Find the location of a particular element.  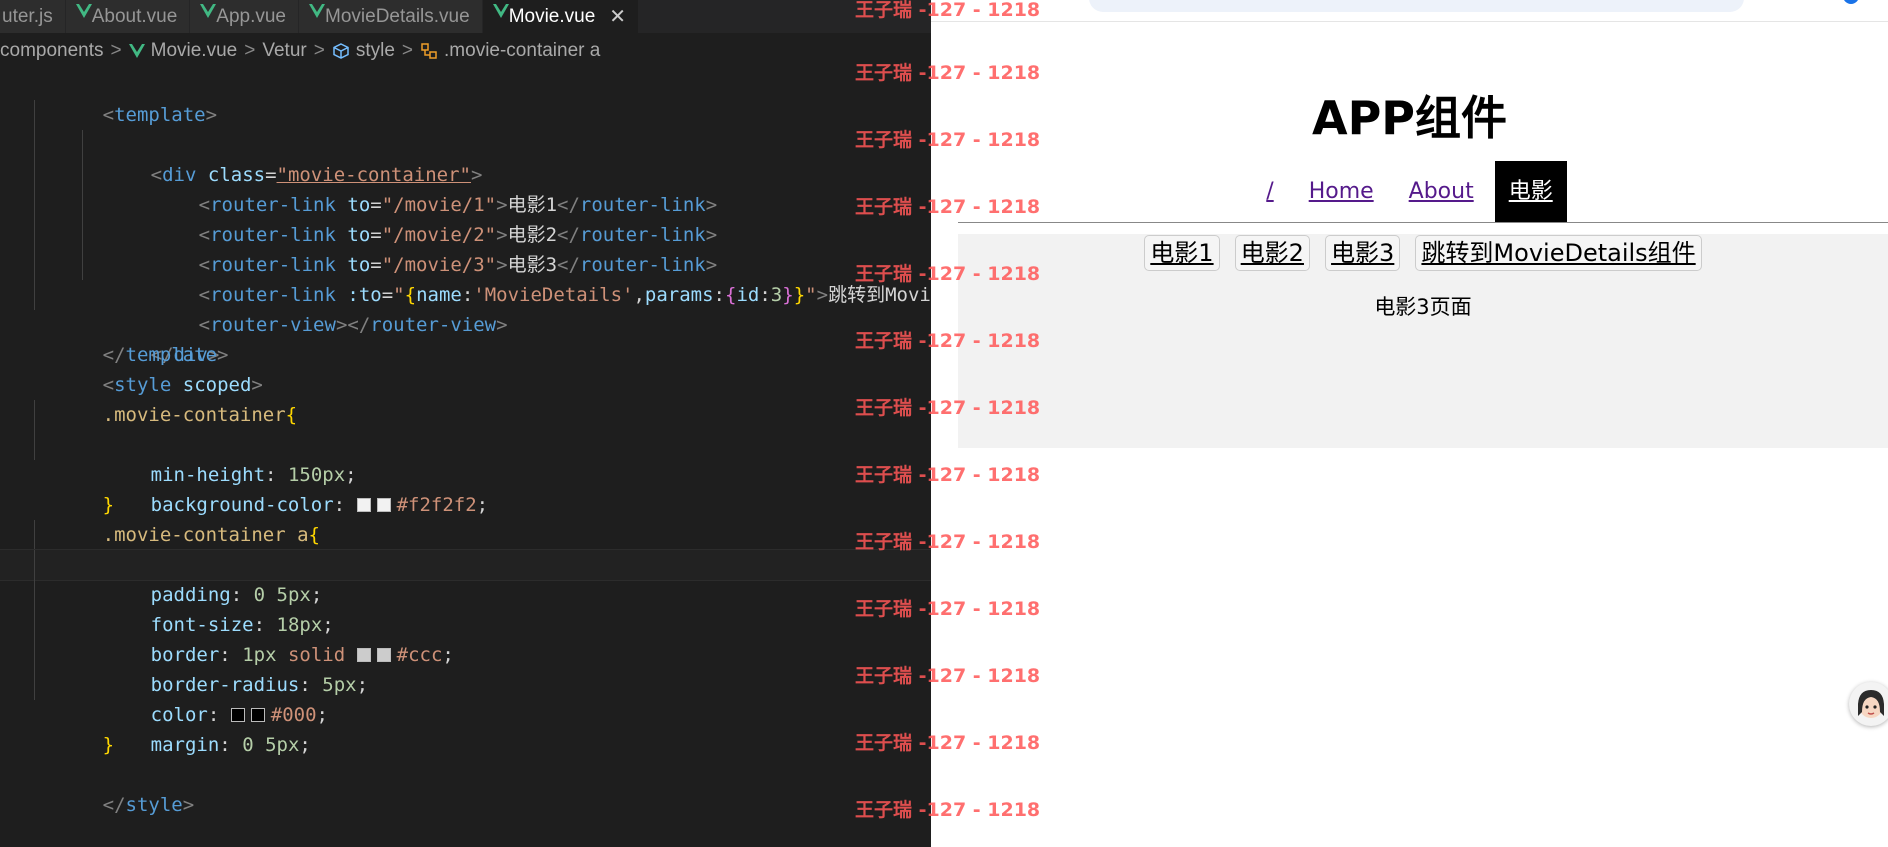

breadcrumb-file: Movie.vue is located at coordinates (183, 51).